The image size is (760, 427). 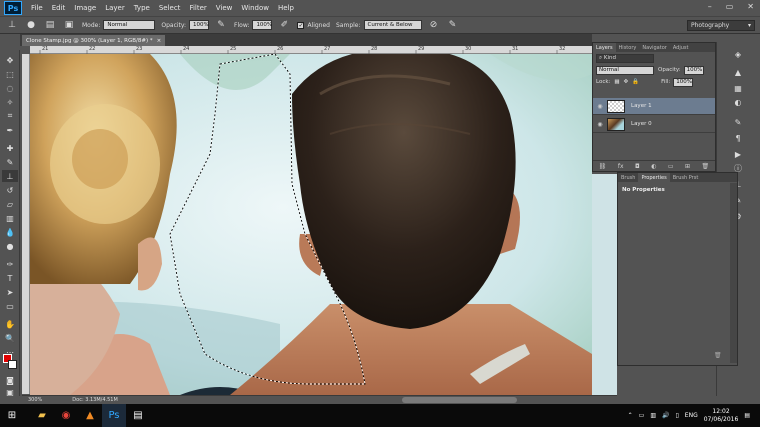 I want to click on close-tab-icon: ×, so click(x=159, y=41).